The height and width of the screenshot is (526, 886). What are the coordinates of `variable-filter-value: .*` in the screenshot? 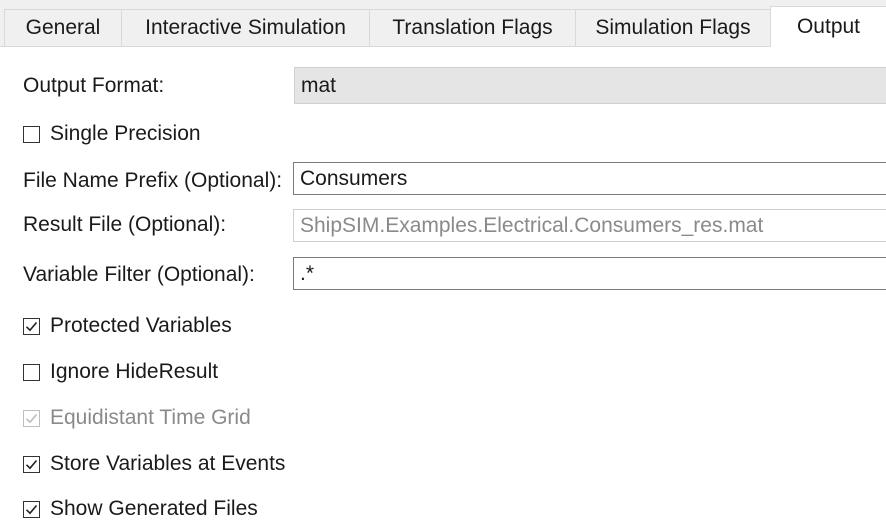 It's located at (307, 273).